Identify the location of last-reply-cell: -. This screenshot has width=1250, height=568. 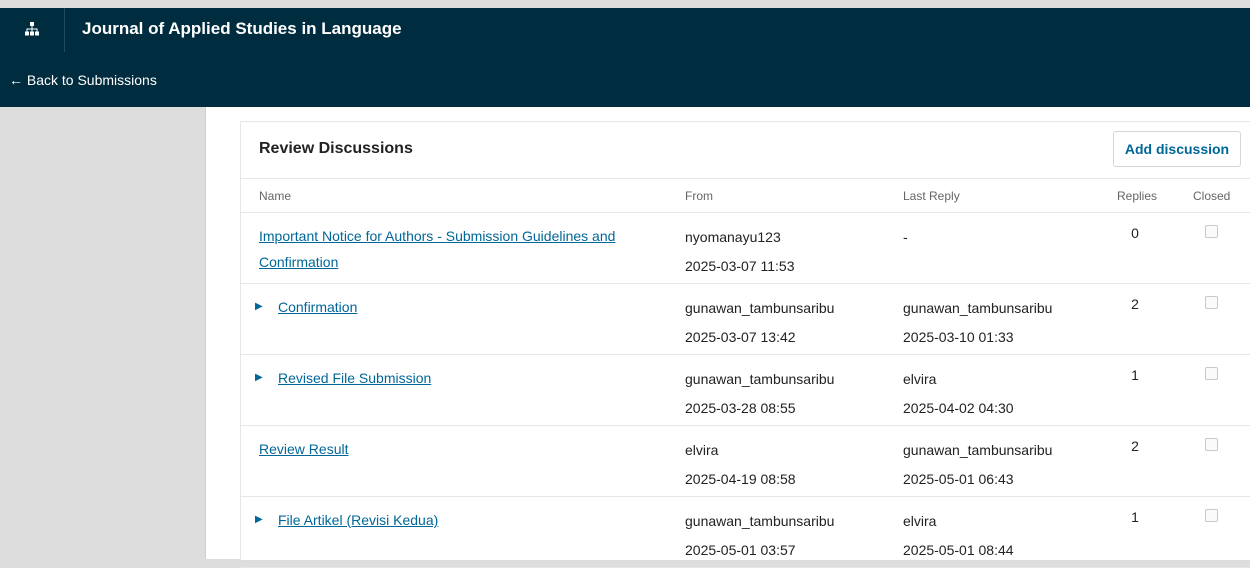
(905, 237).